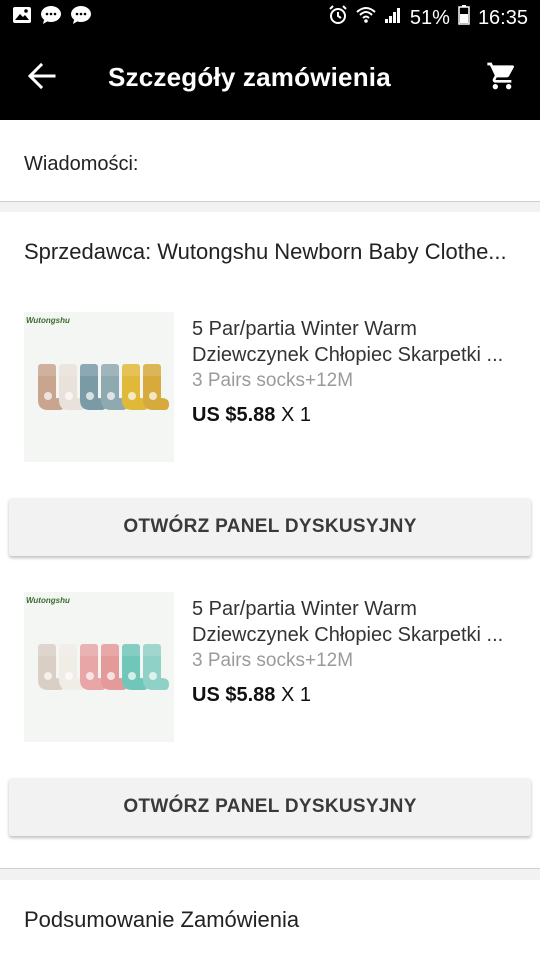  I want to click on back-button, so click(42, 78).